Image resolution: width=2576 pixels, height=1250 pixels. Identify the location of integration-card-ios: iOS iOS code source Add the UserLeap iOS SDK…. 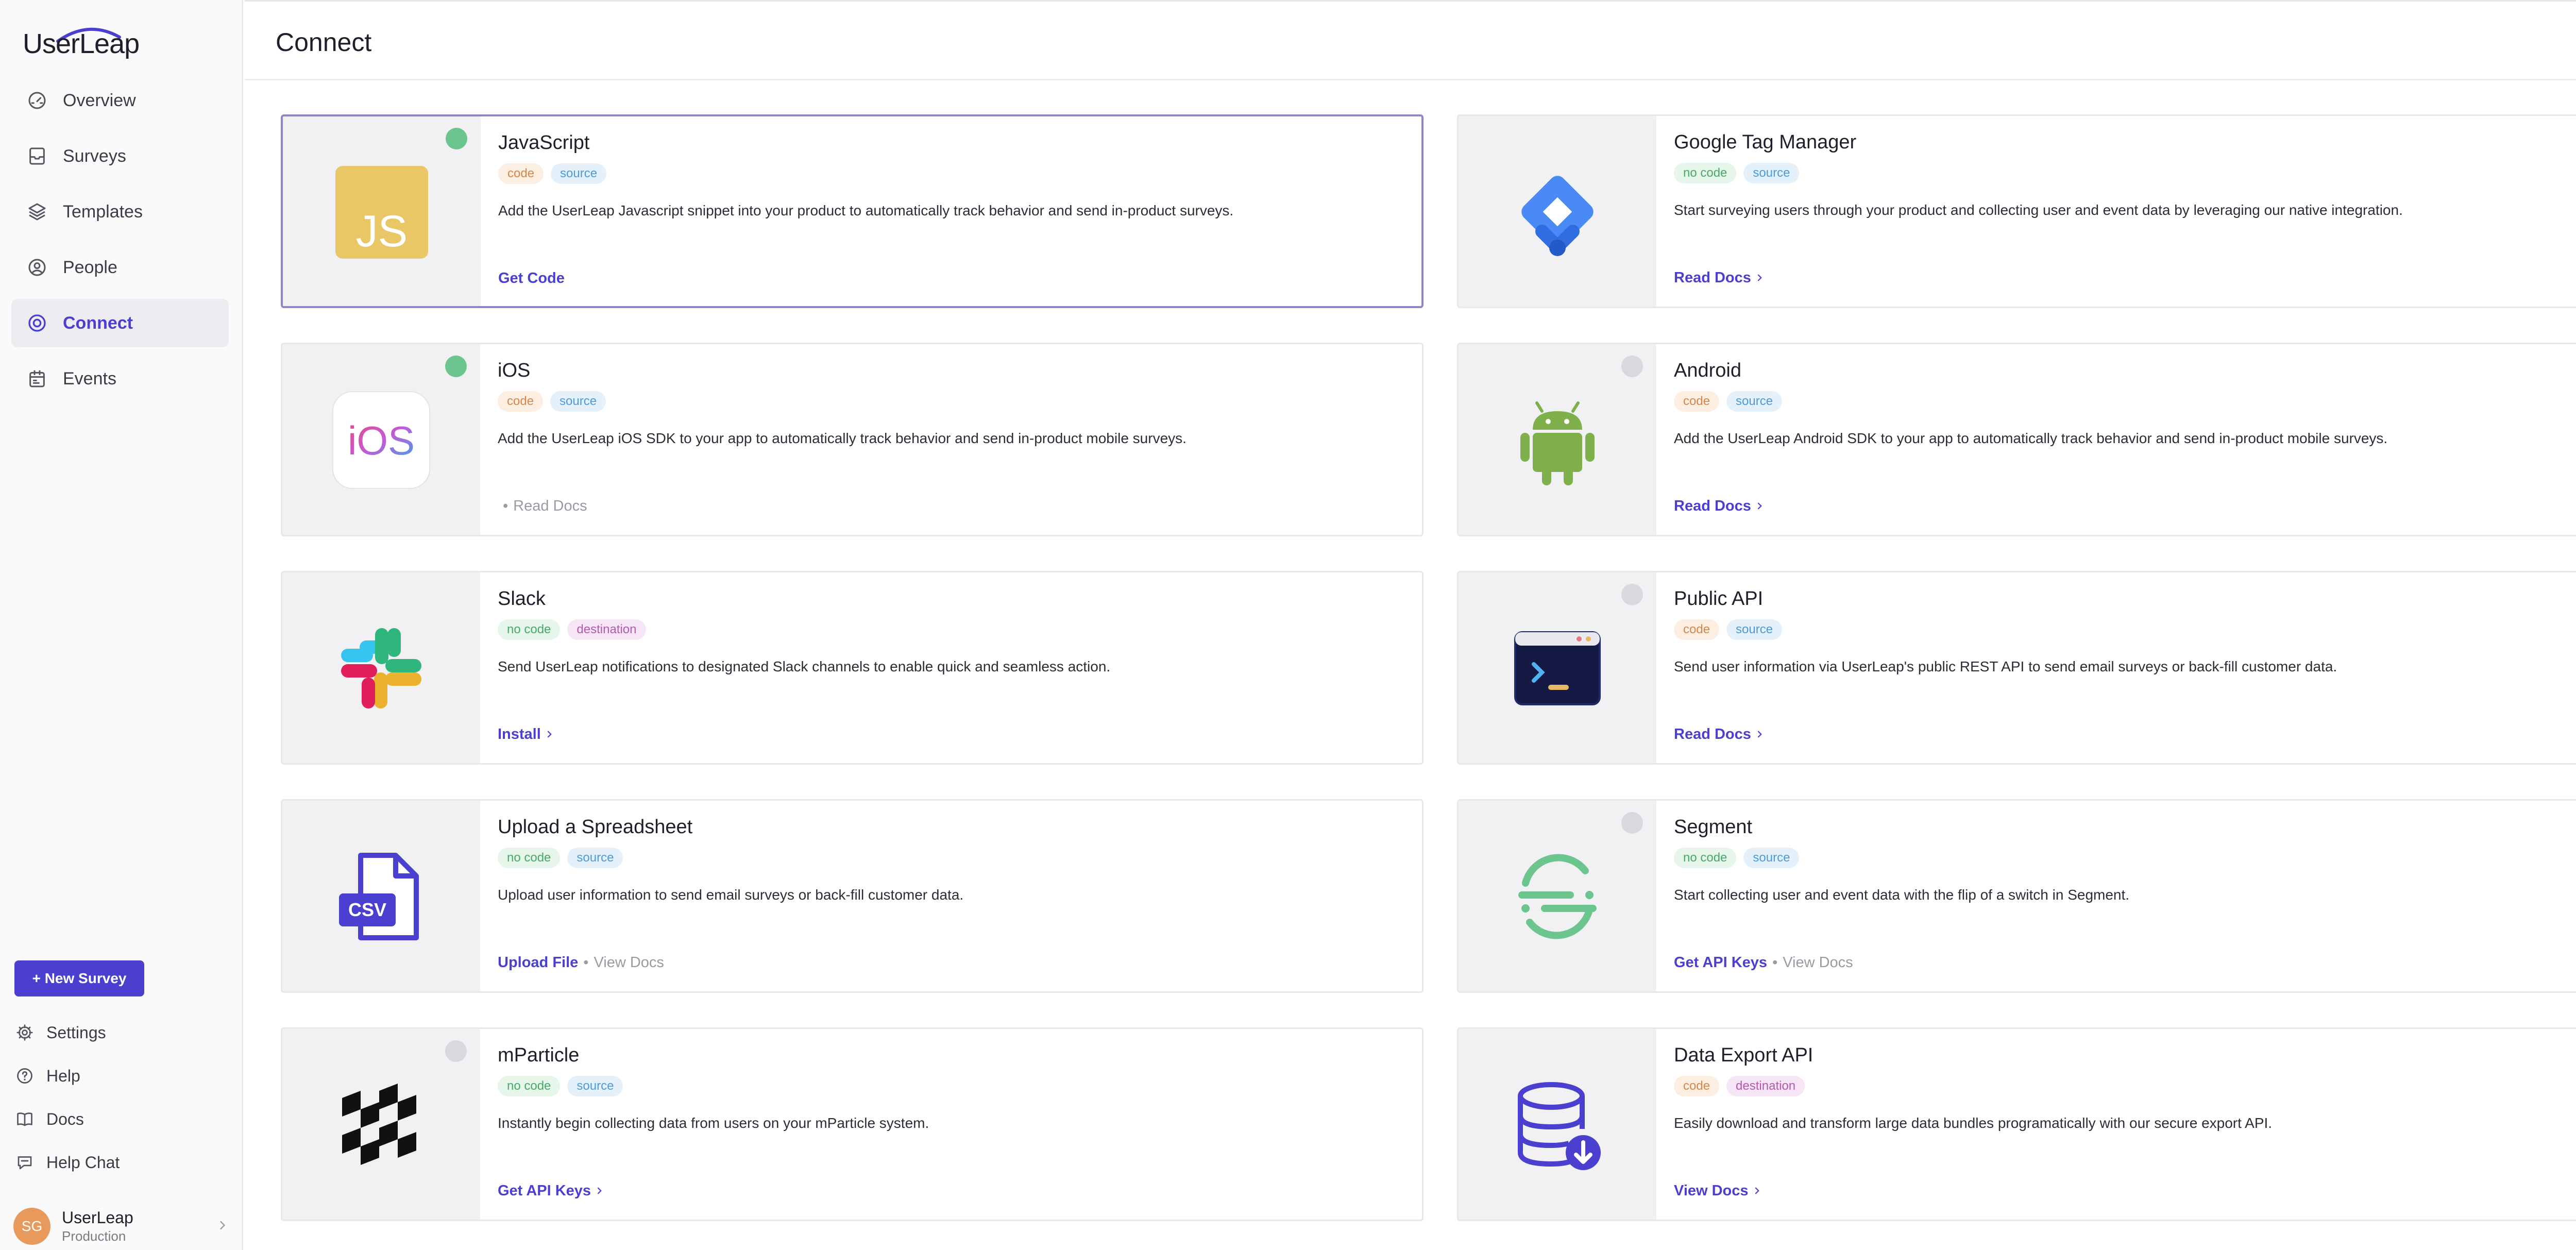
(852, 439).